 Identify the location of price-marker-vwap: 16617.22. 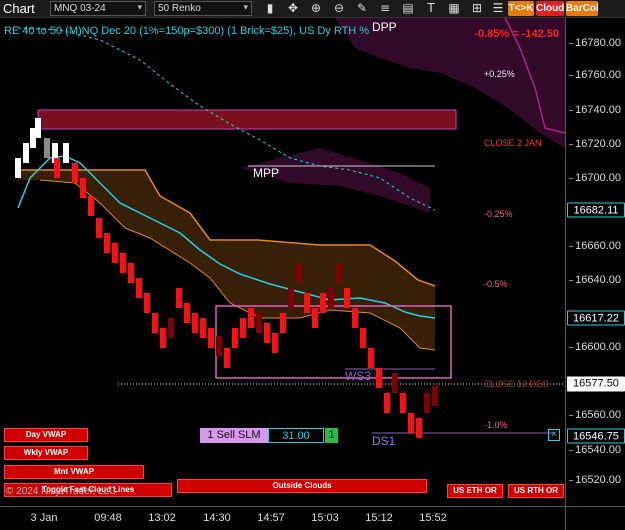
(596, 318).